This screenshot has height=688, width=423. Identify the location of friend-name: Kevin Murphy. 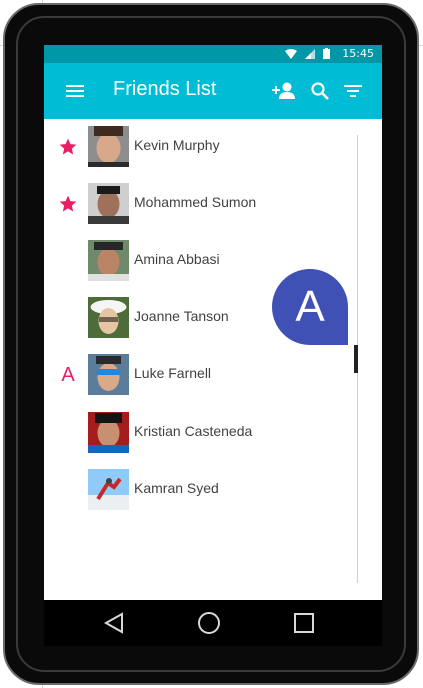
(177, 145).